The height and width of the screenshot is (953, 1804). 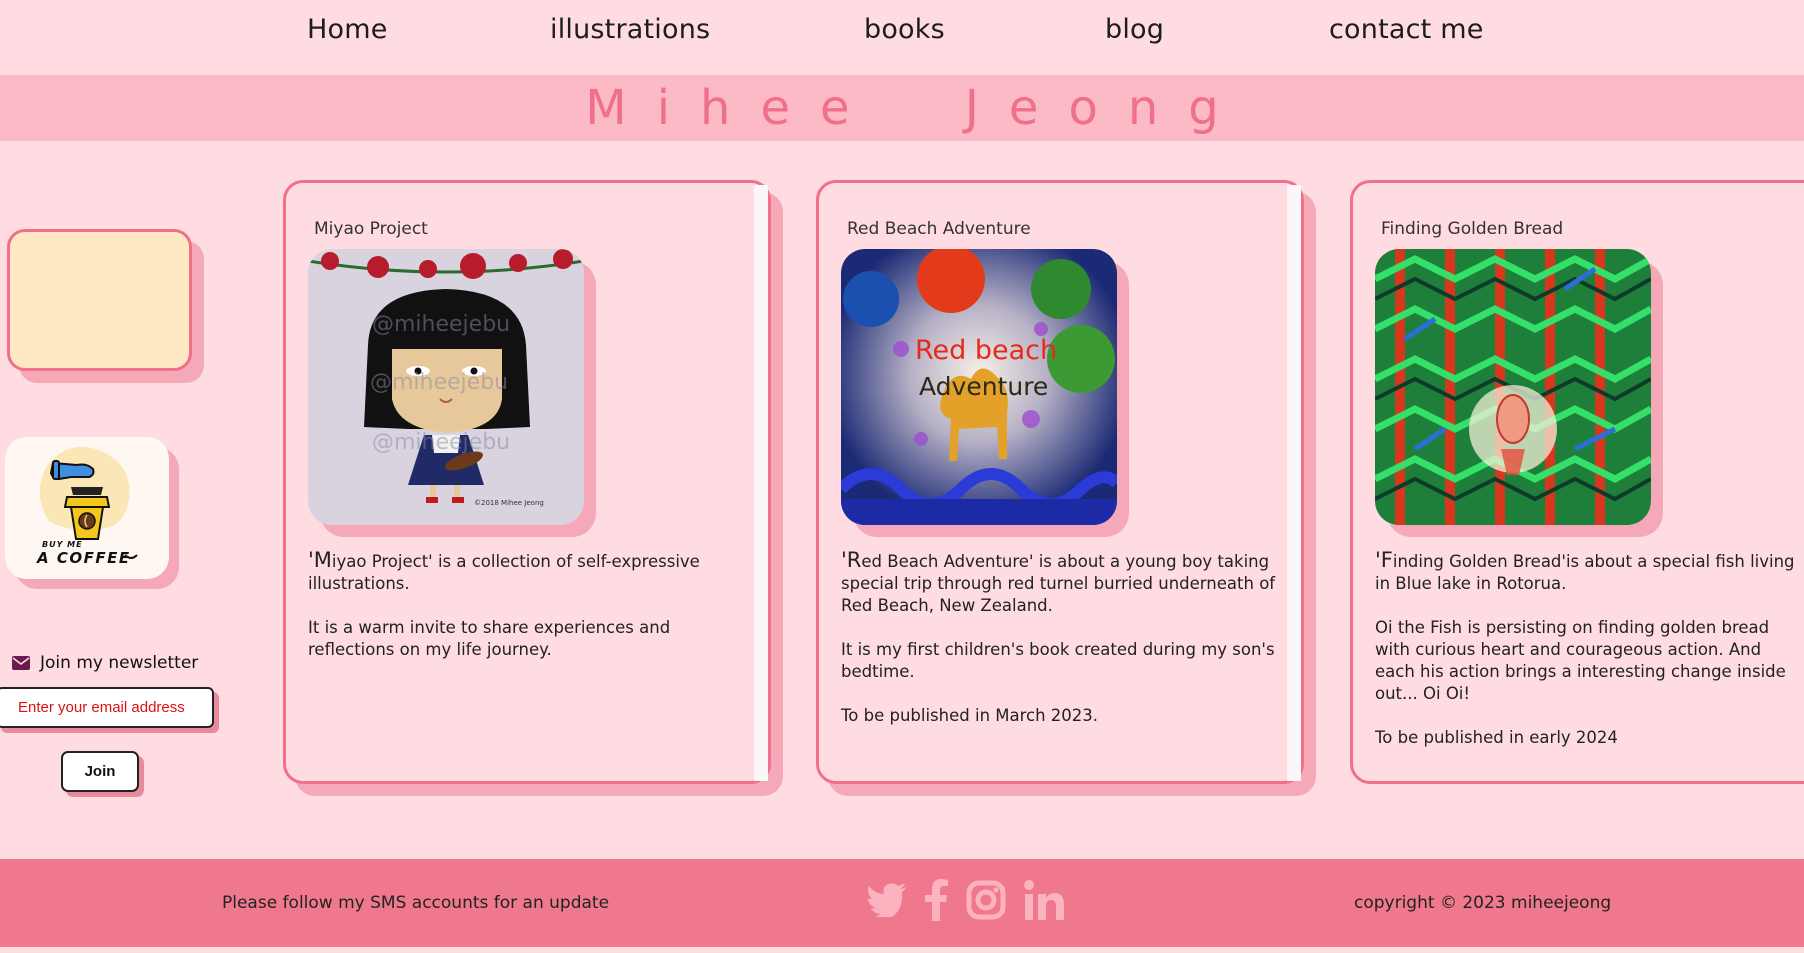 I want to click on coffee-text: BUY ME A COFFEE, so click(x=84, y=553).